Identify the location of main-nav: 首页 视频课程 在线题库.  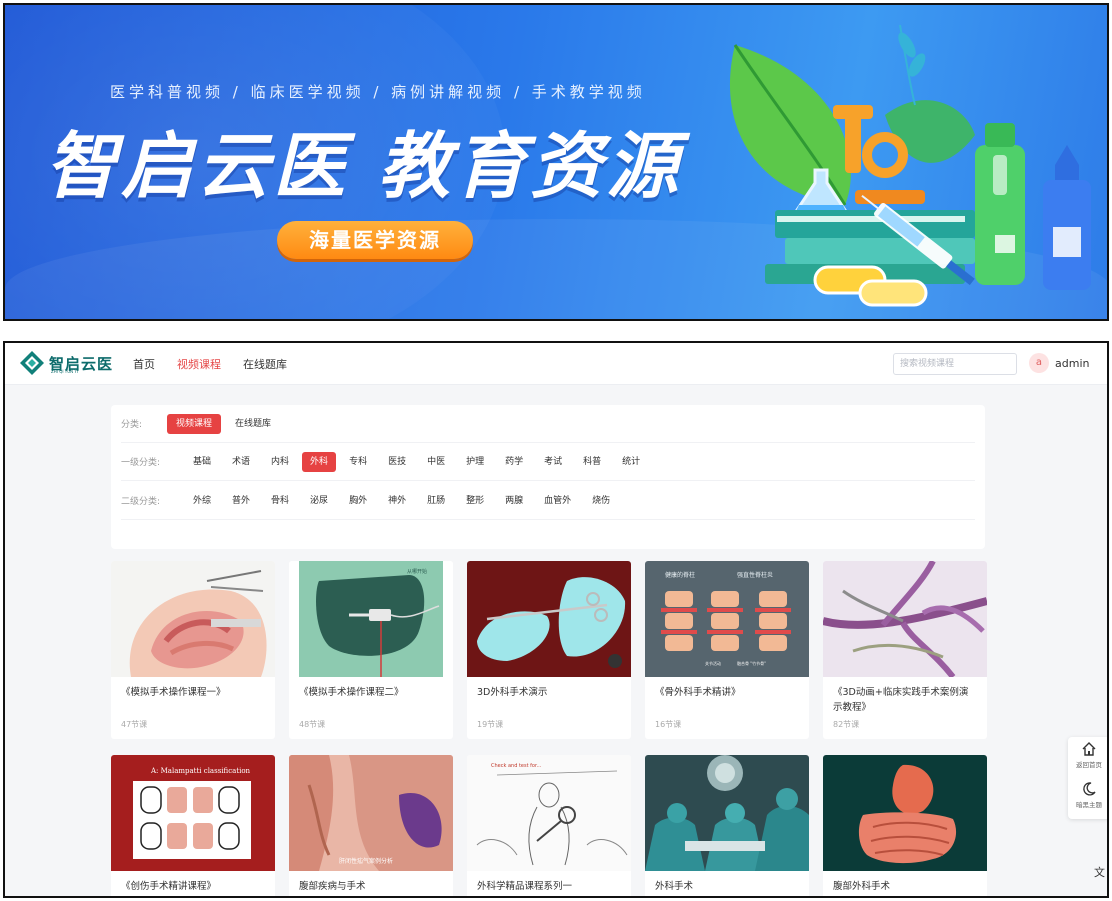
(210, 364).